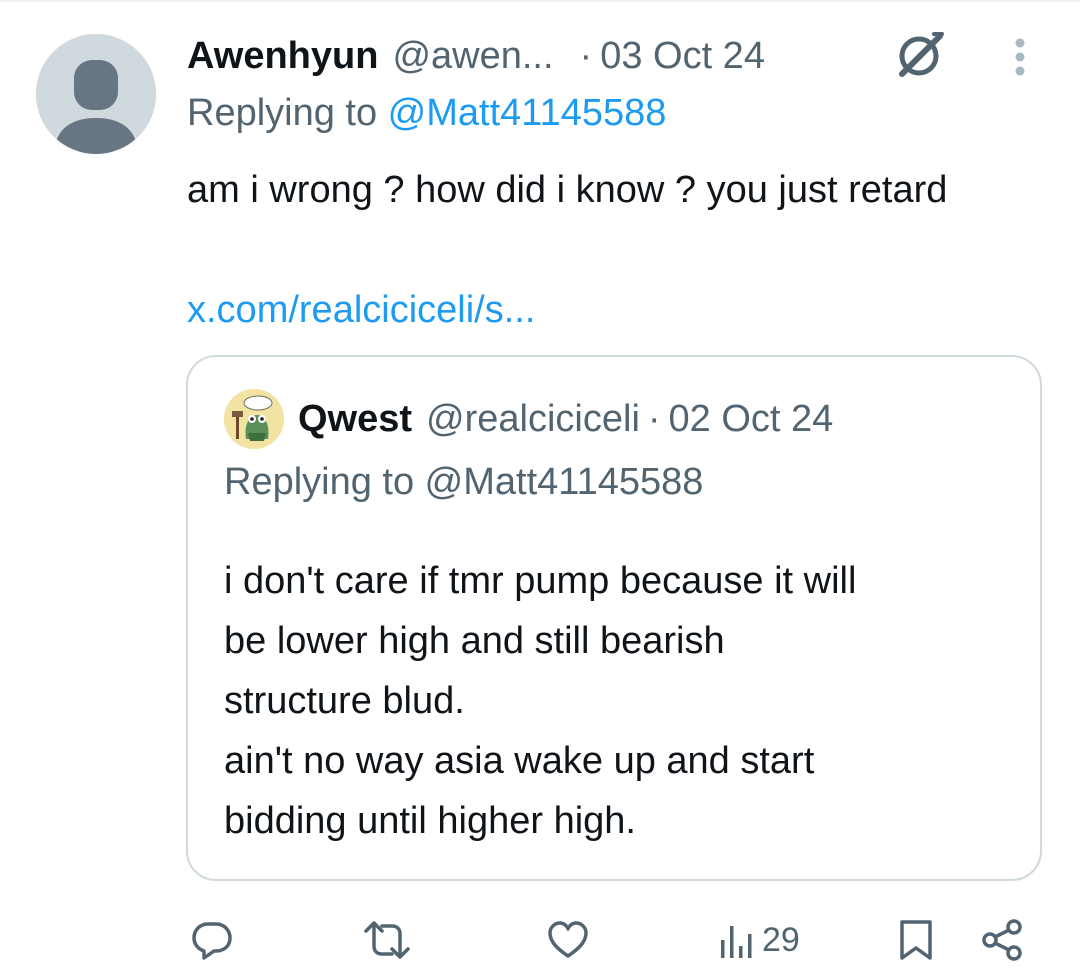  I want to click on retweet-icon, so click(387, 940).